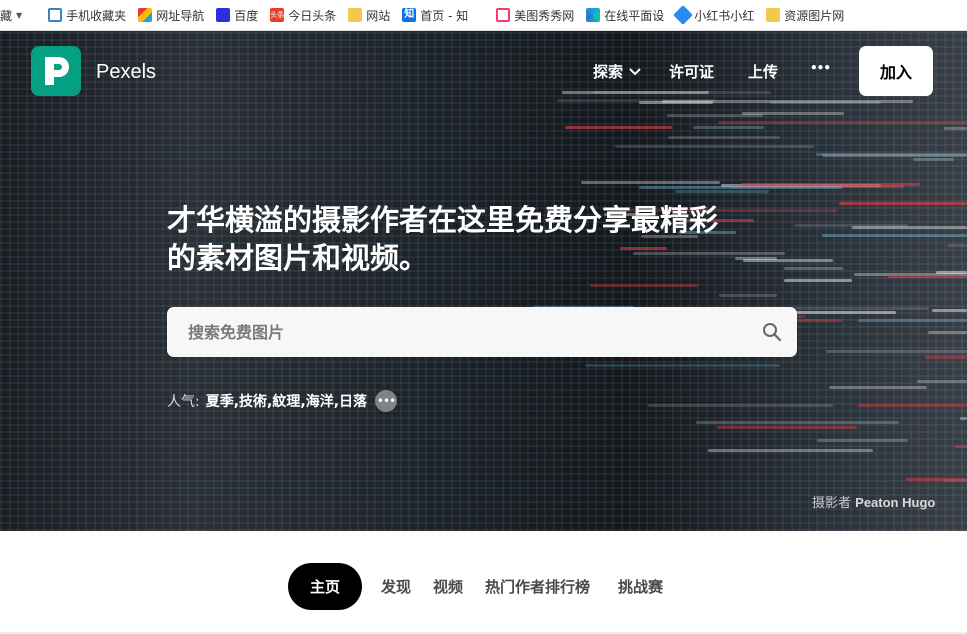 The image size is (967, 634). I want to click on zhihu-icon: 知, so click(409, 15).